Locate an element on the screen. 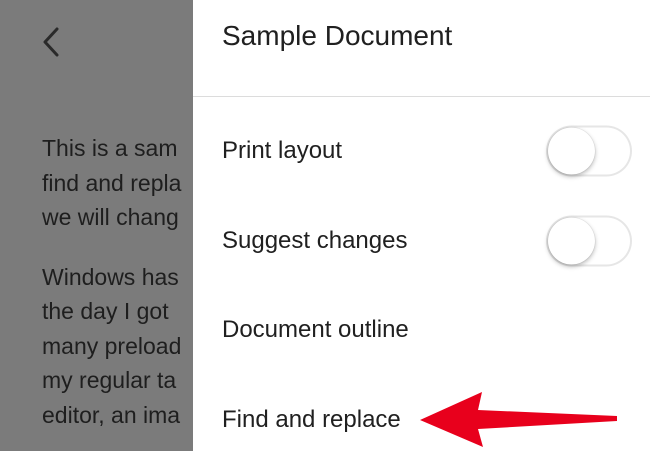 The image size is (650, 451). menu-item-find-and-replace: Find and replace is located at coordinates (421, 413).